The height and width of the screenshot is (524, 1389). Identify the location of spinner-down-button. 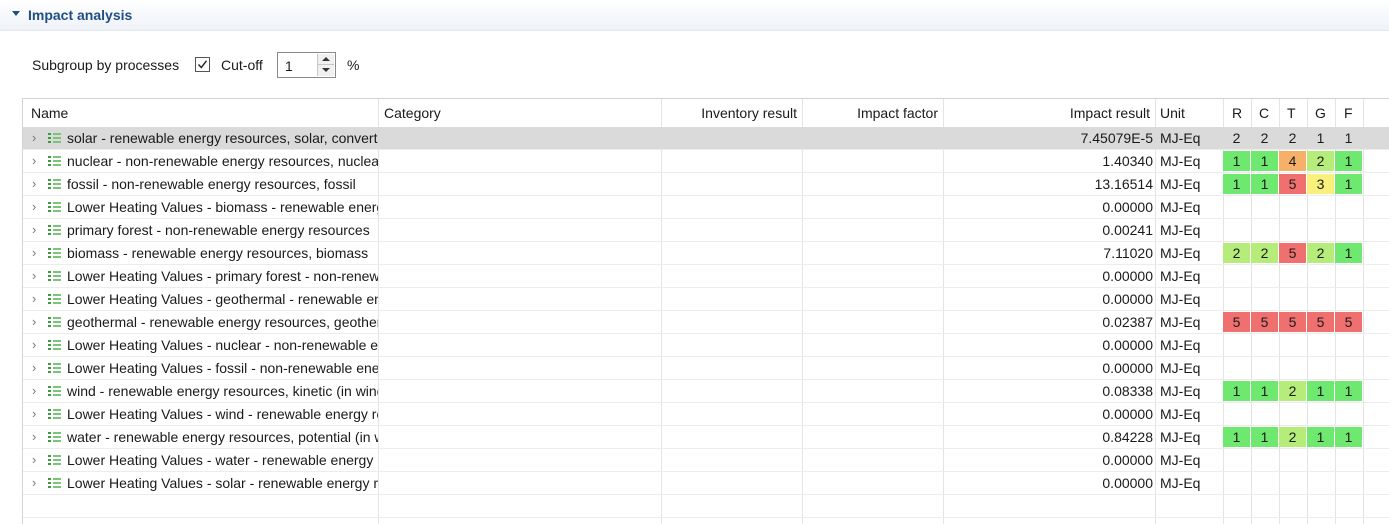
(326, 70).